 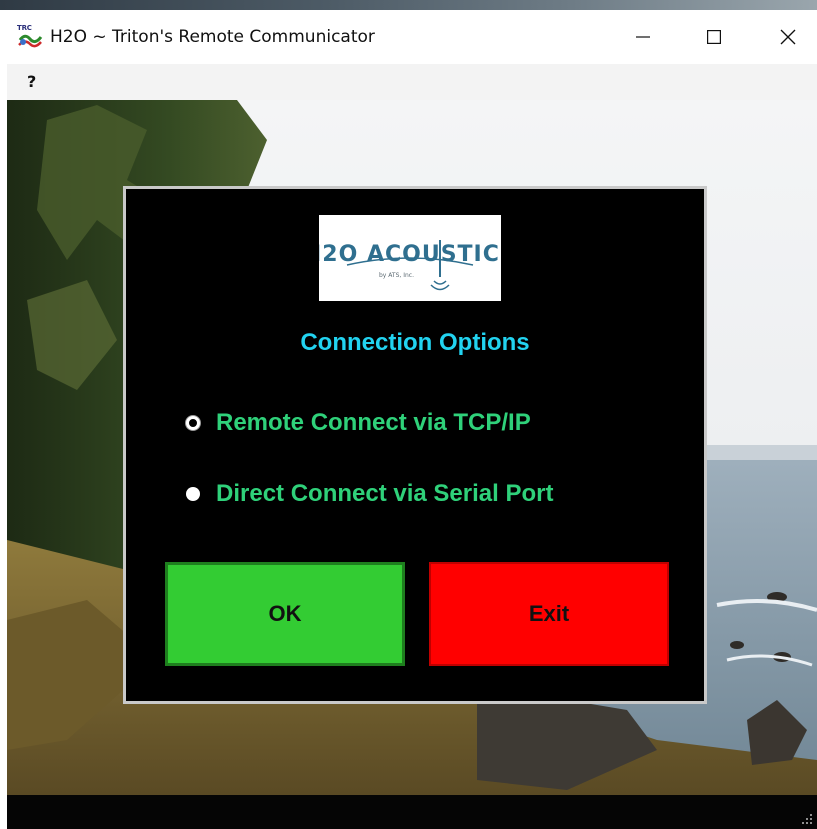 What do you see at coordinates (193, 494) in the screenshot?
I see `radio-unselected-icon` at bounding box center [193, 494].